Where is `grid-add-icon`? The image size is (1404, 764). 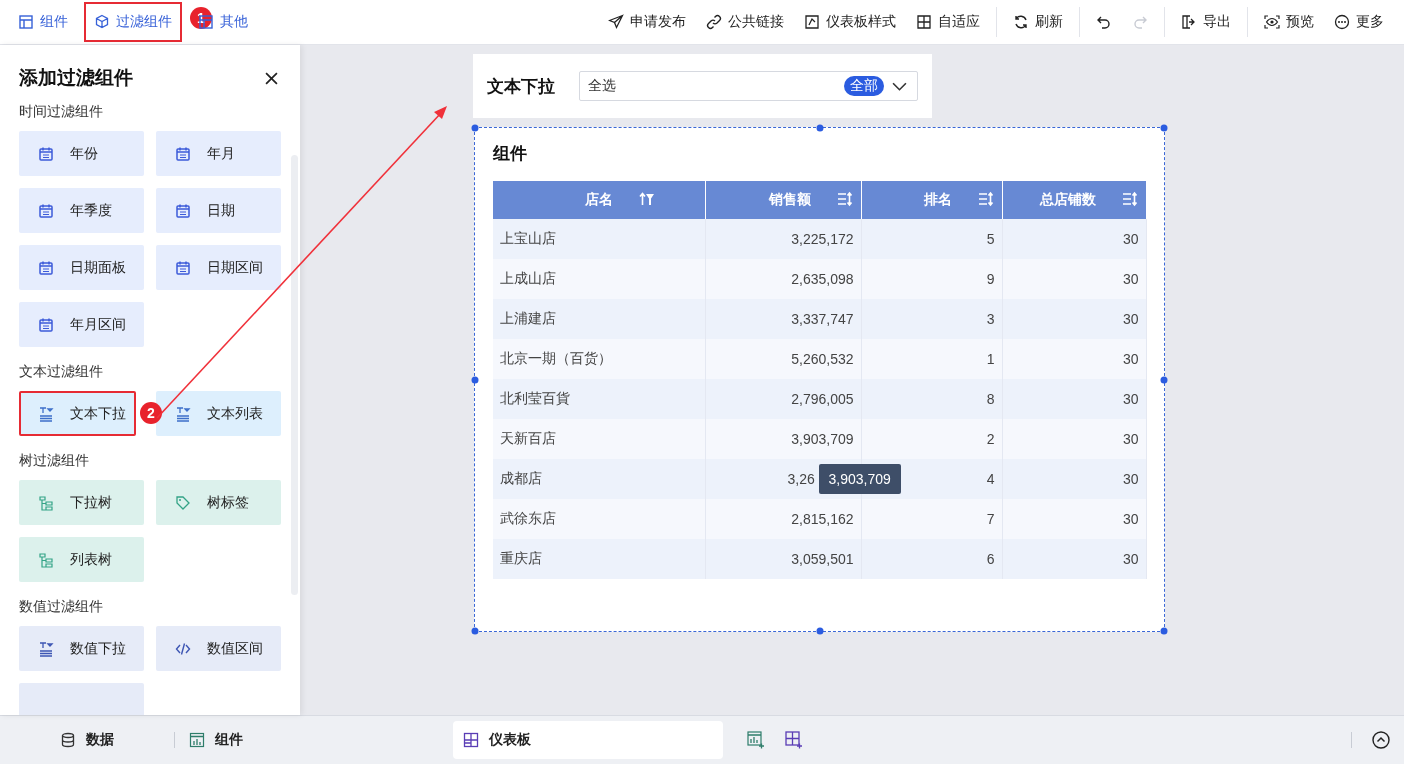 grid-add-icon is located at coordinates (794, 740).